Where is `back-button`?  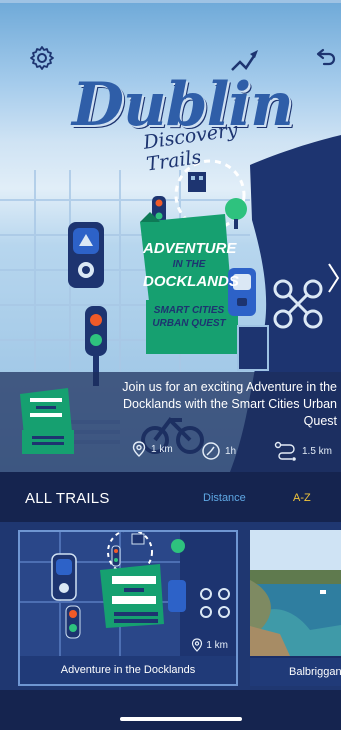 back-button is located at coordinates (326, 58).